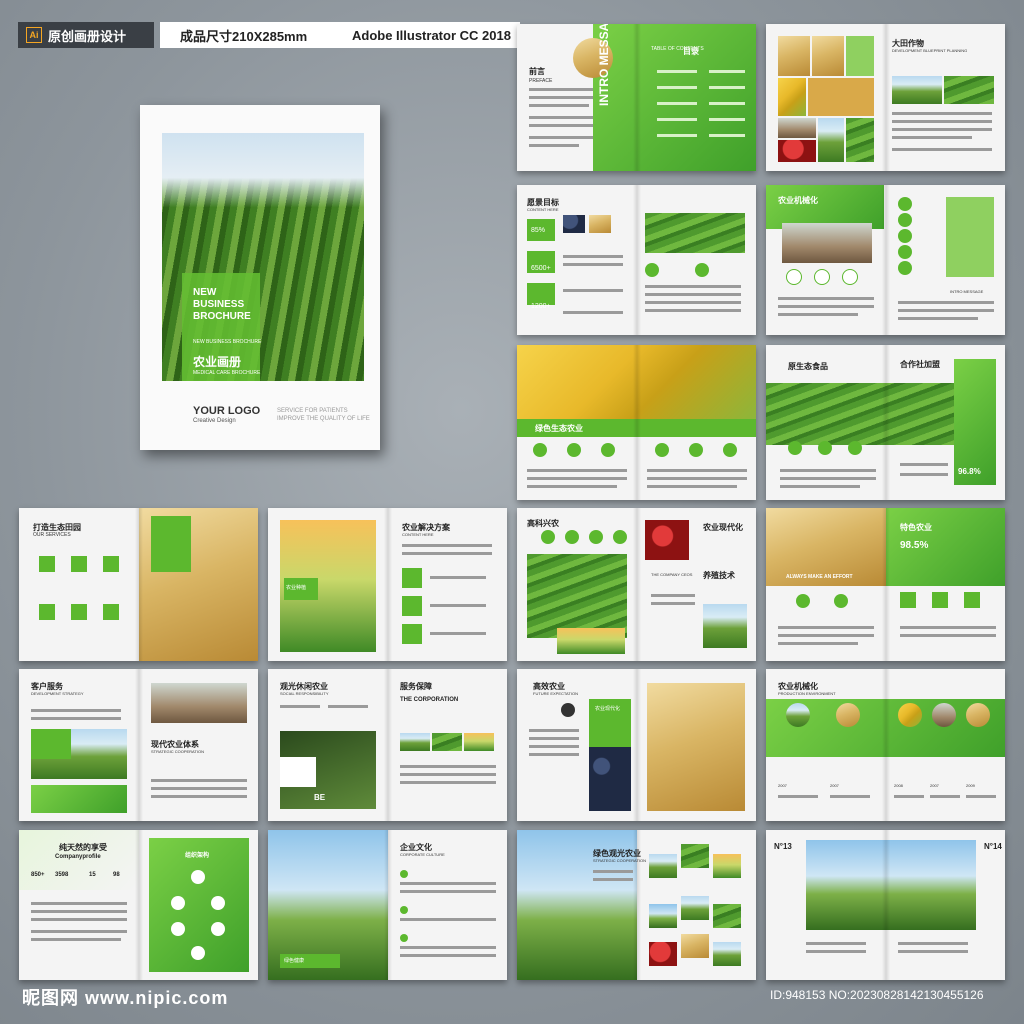 This screenshot has width=1024, height=1024. What do you see at coordinates (885, 422) in the screenshot?
I see `spread-organic-food: 原生态食品 合作社加盟 96.8%` at bounding box center [885, 422].